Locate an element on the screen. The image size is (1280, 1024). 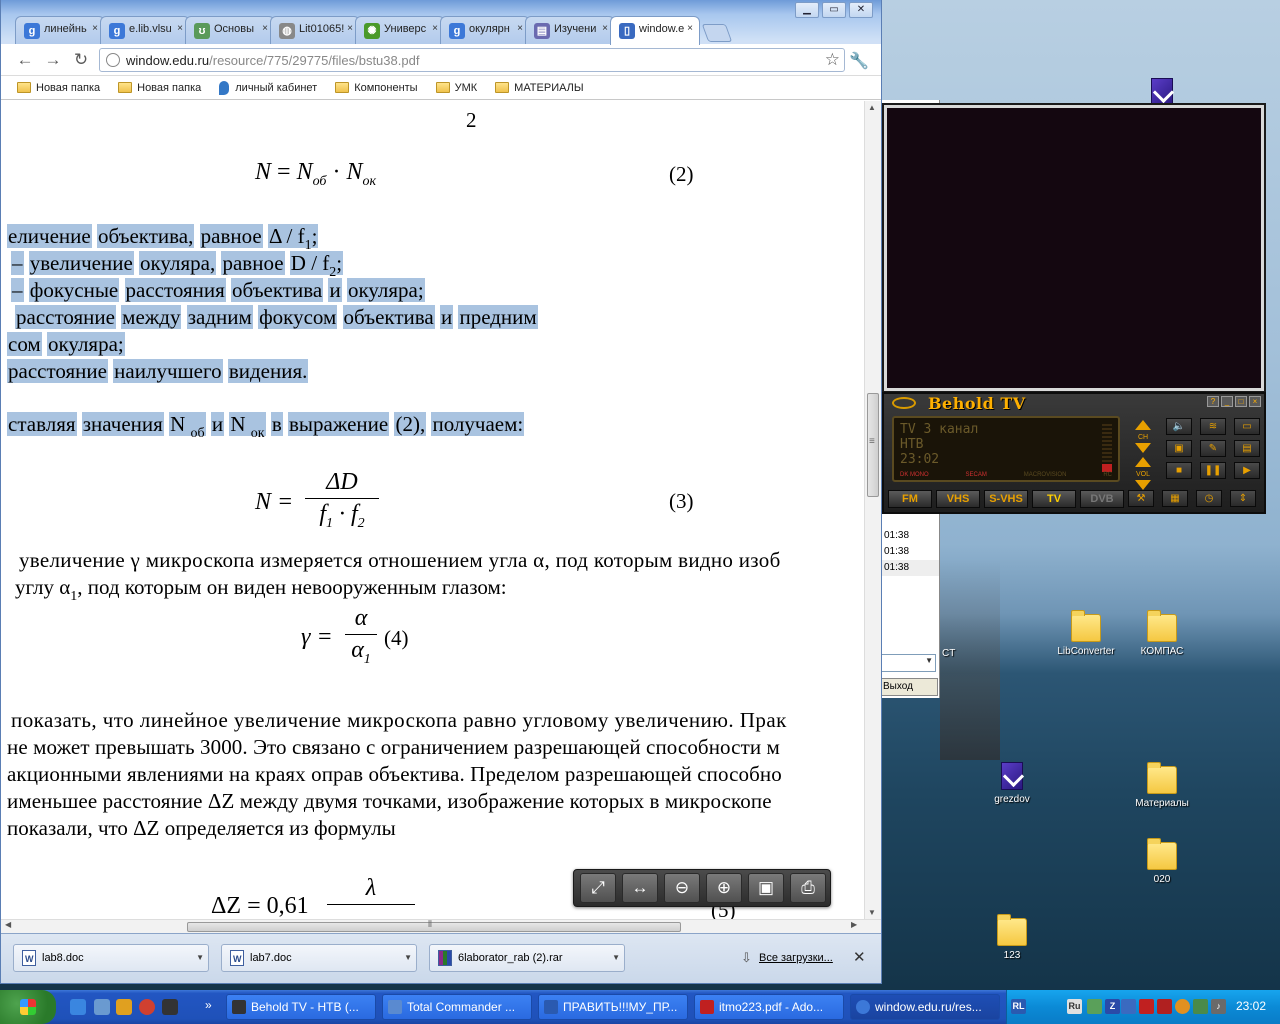
scroll-right-icon: ▶ is located at coordinates (854, 924).